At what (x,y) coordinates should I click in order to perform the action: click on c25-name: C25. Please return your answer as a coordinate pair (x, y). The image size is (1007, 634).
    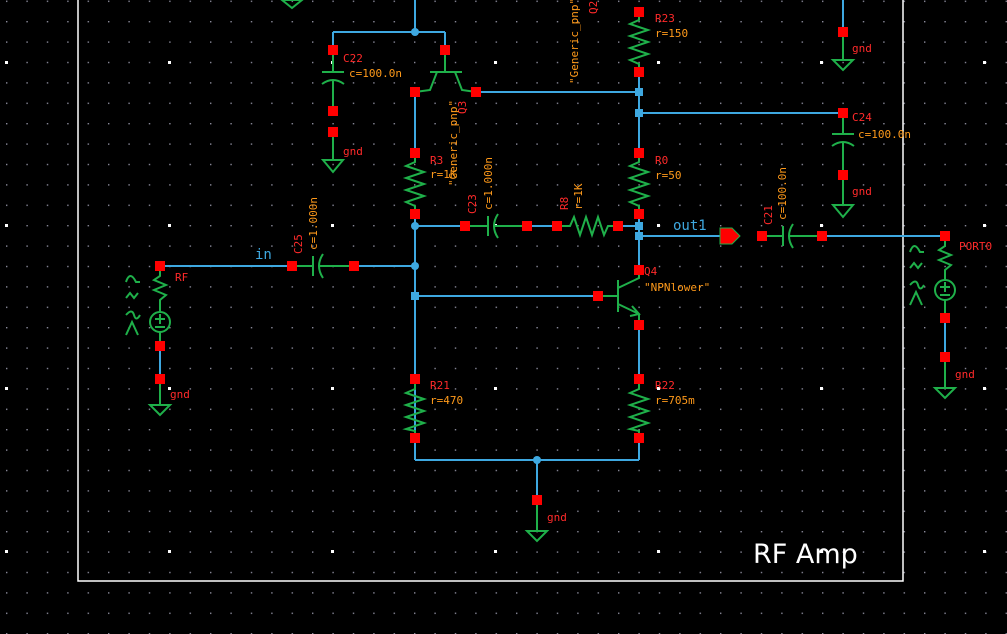
    Looking at the image, I should click on (298, 244).